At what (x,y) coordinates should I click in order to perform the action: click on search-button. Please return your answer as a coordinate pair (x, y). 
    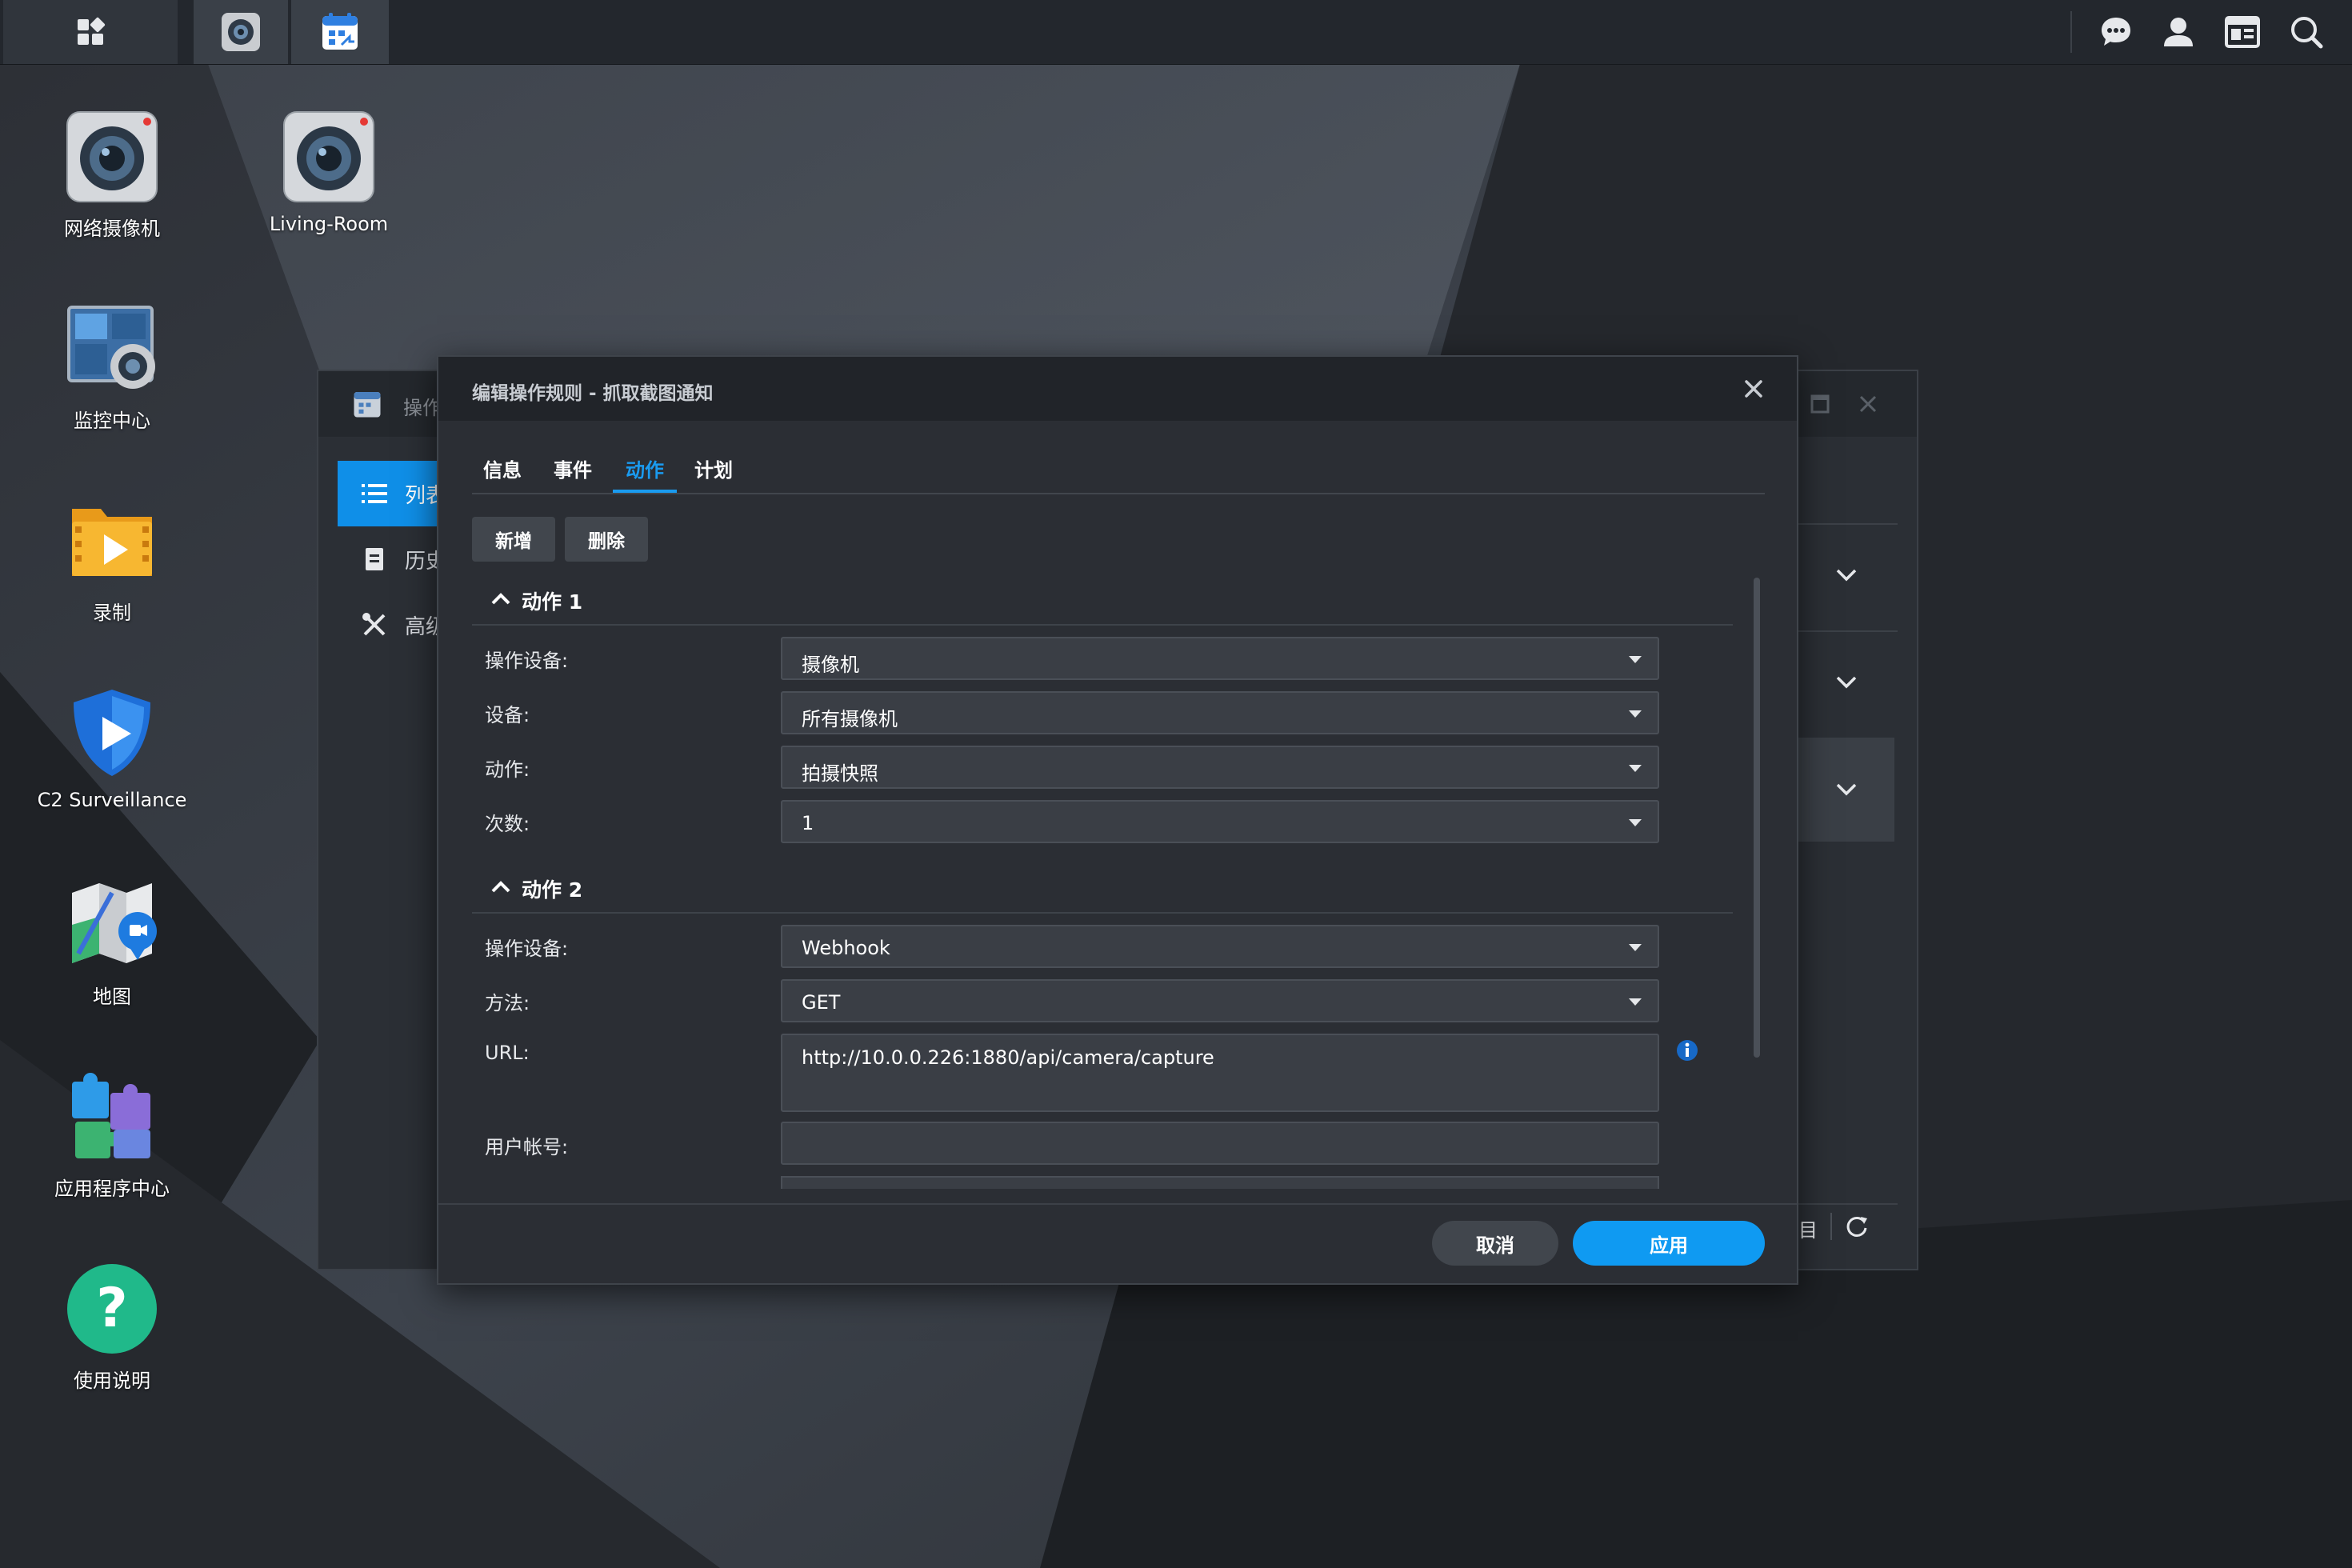
    Looking at the image, I should click on (2306, 32).